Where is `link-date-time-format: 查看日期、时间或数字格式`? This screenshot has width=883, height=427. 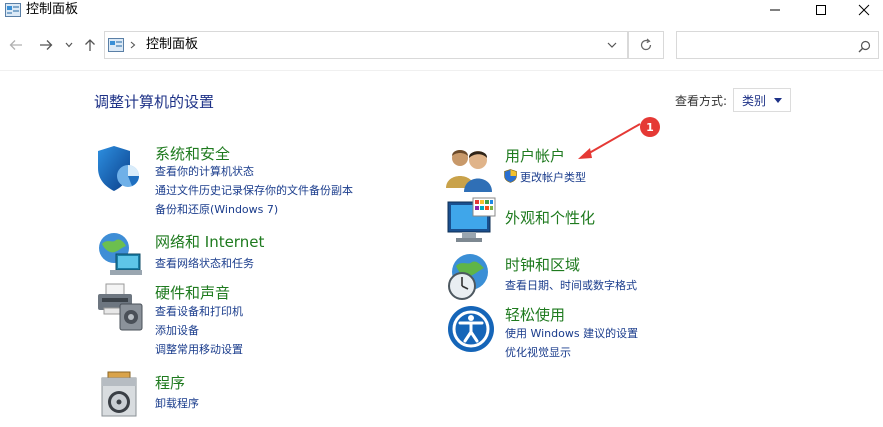 link-date-time-format: 查看日期、时间或数字格式 is located at coordinates (571, 285).